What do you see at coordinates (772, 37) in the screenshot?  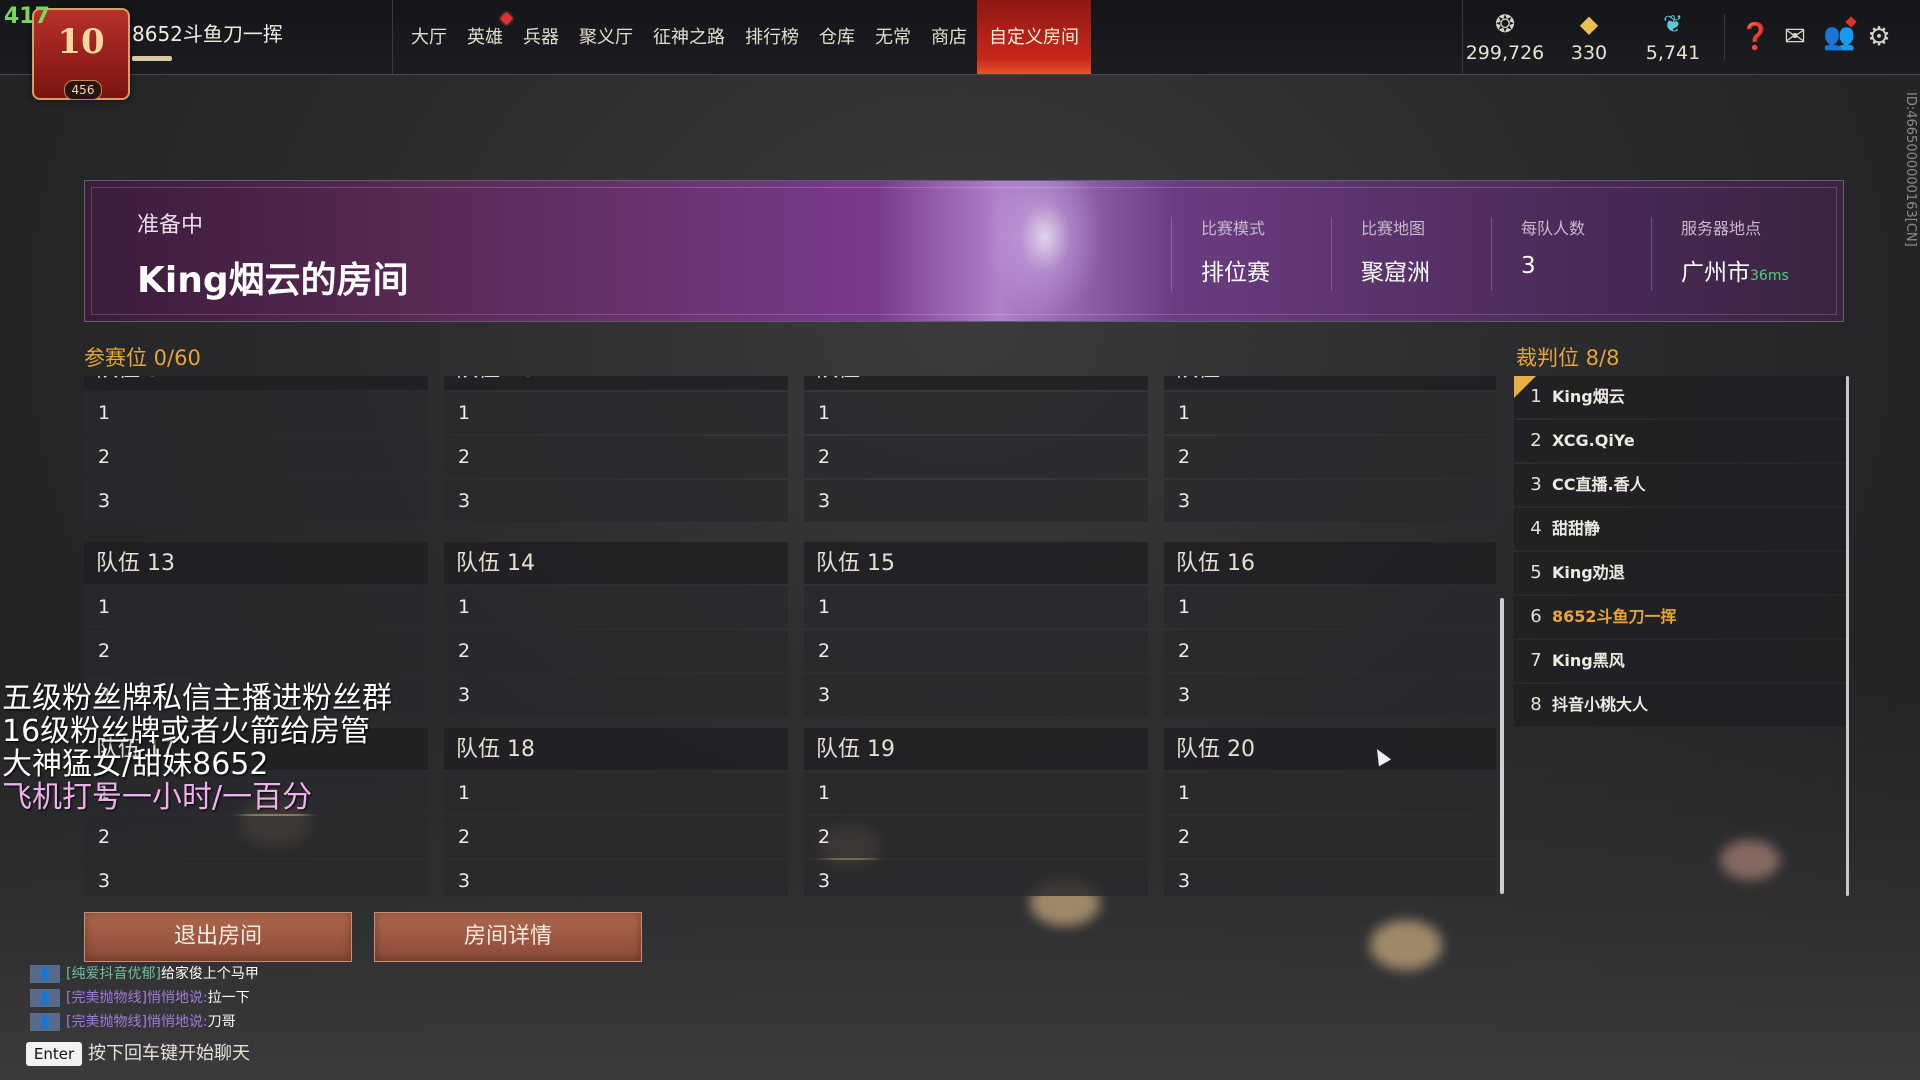 I see `nav-tab-5: 排行榜` at bounding box center [772, 37].